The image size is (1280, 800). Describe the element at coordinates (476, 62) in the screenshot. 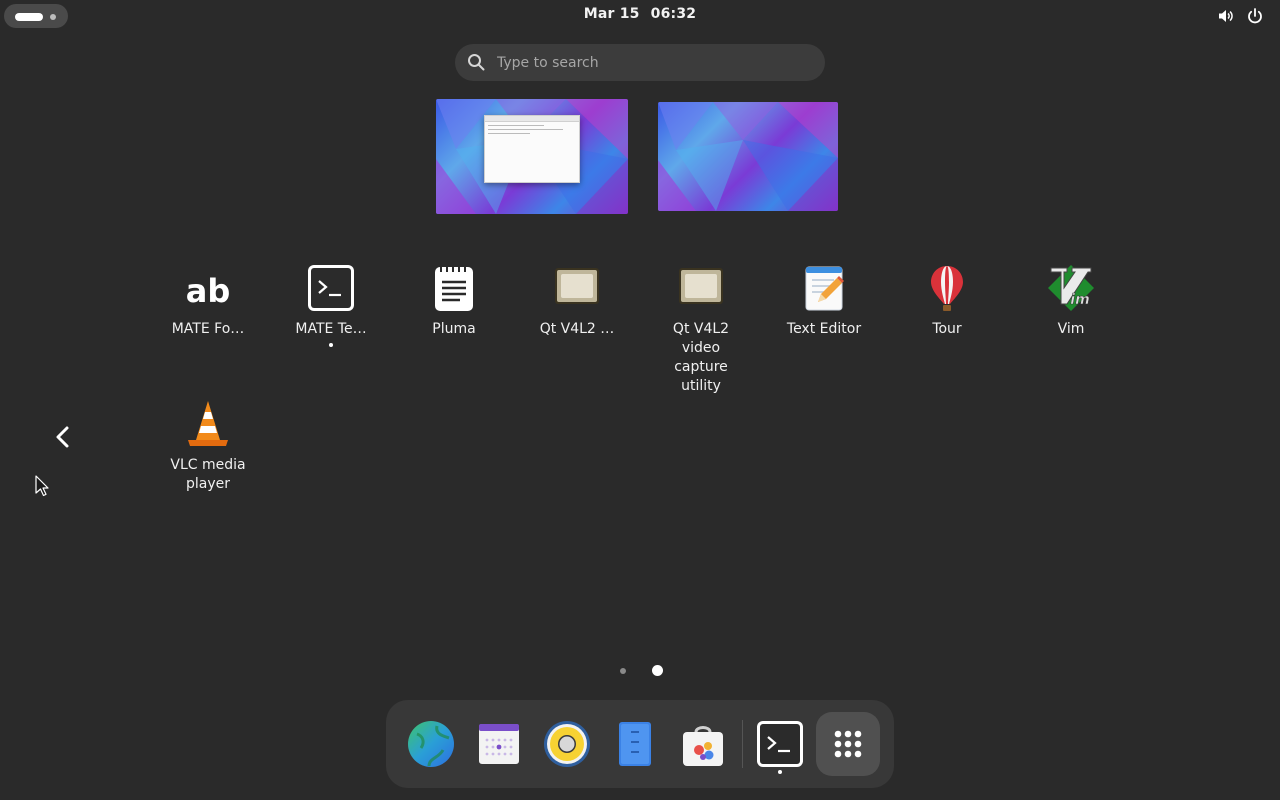

I see `search-icon` at that location.